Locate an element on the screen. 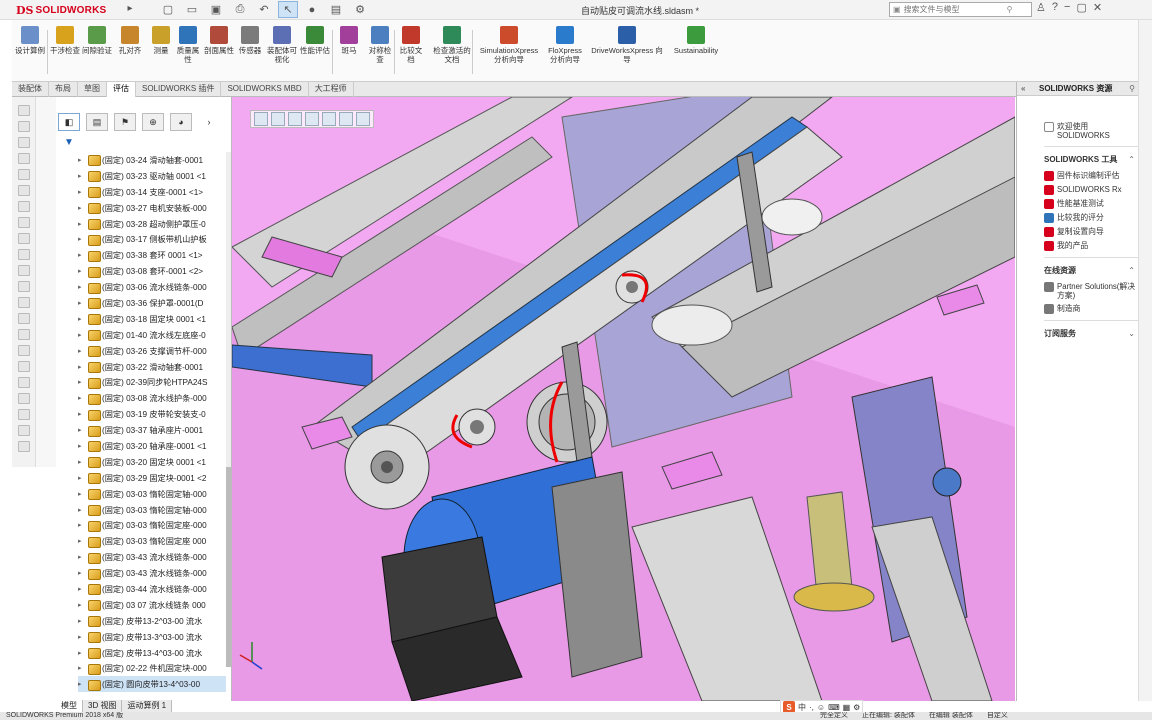  tree-row: ▸ (固定) 皮带13-3^03-00 流水 is located at coordinates (152, 637).